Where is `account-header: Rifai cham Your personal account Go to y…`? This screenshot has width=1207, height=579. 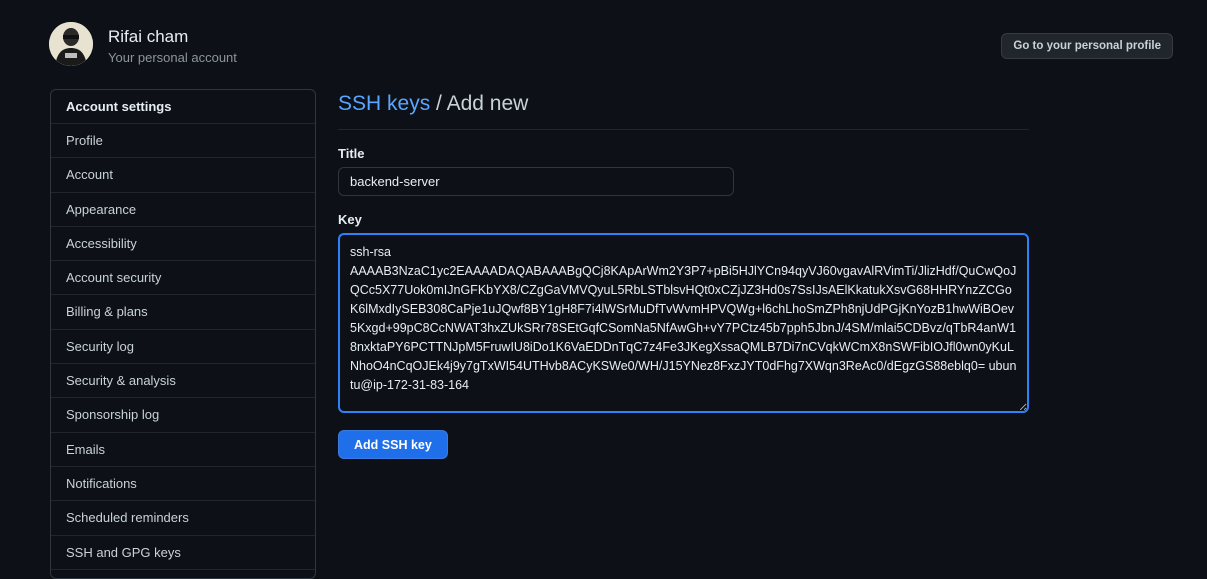
account-header: Rifai cham Your personal account Go to y… is located at coordinates (611, 46).